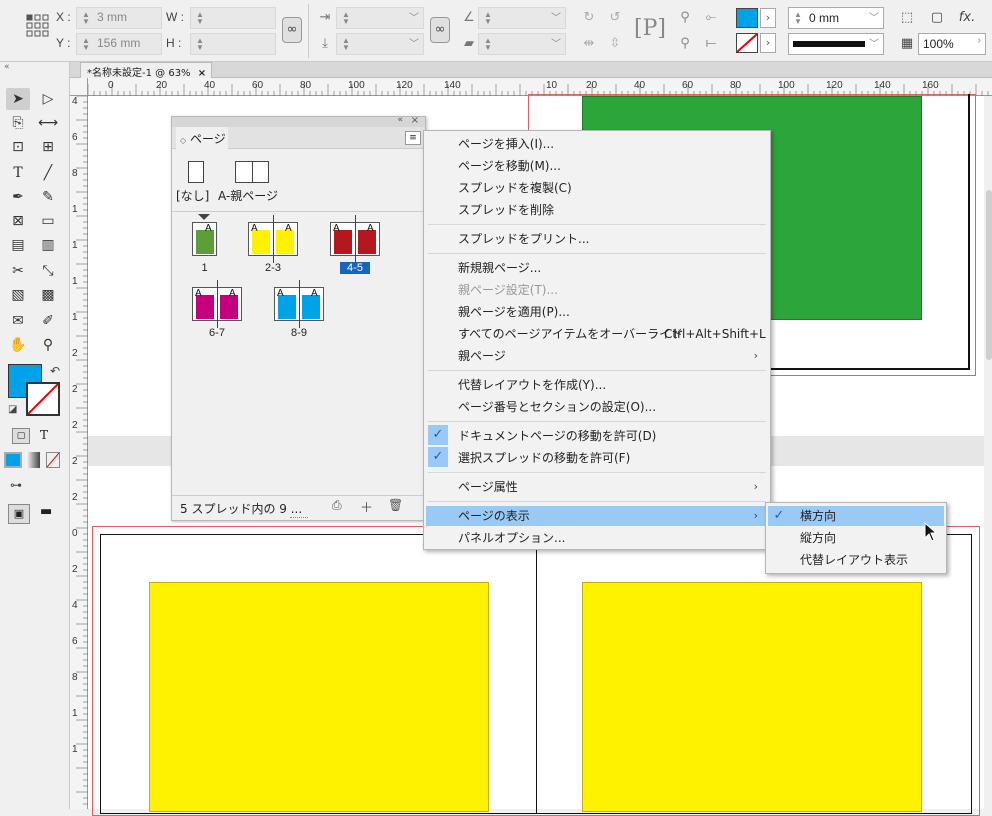 This screenshot has width=992, height=816. I want to click on hand-tool-icon: ✋, so click(18, 345).